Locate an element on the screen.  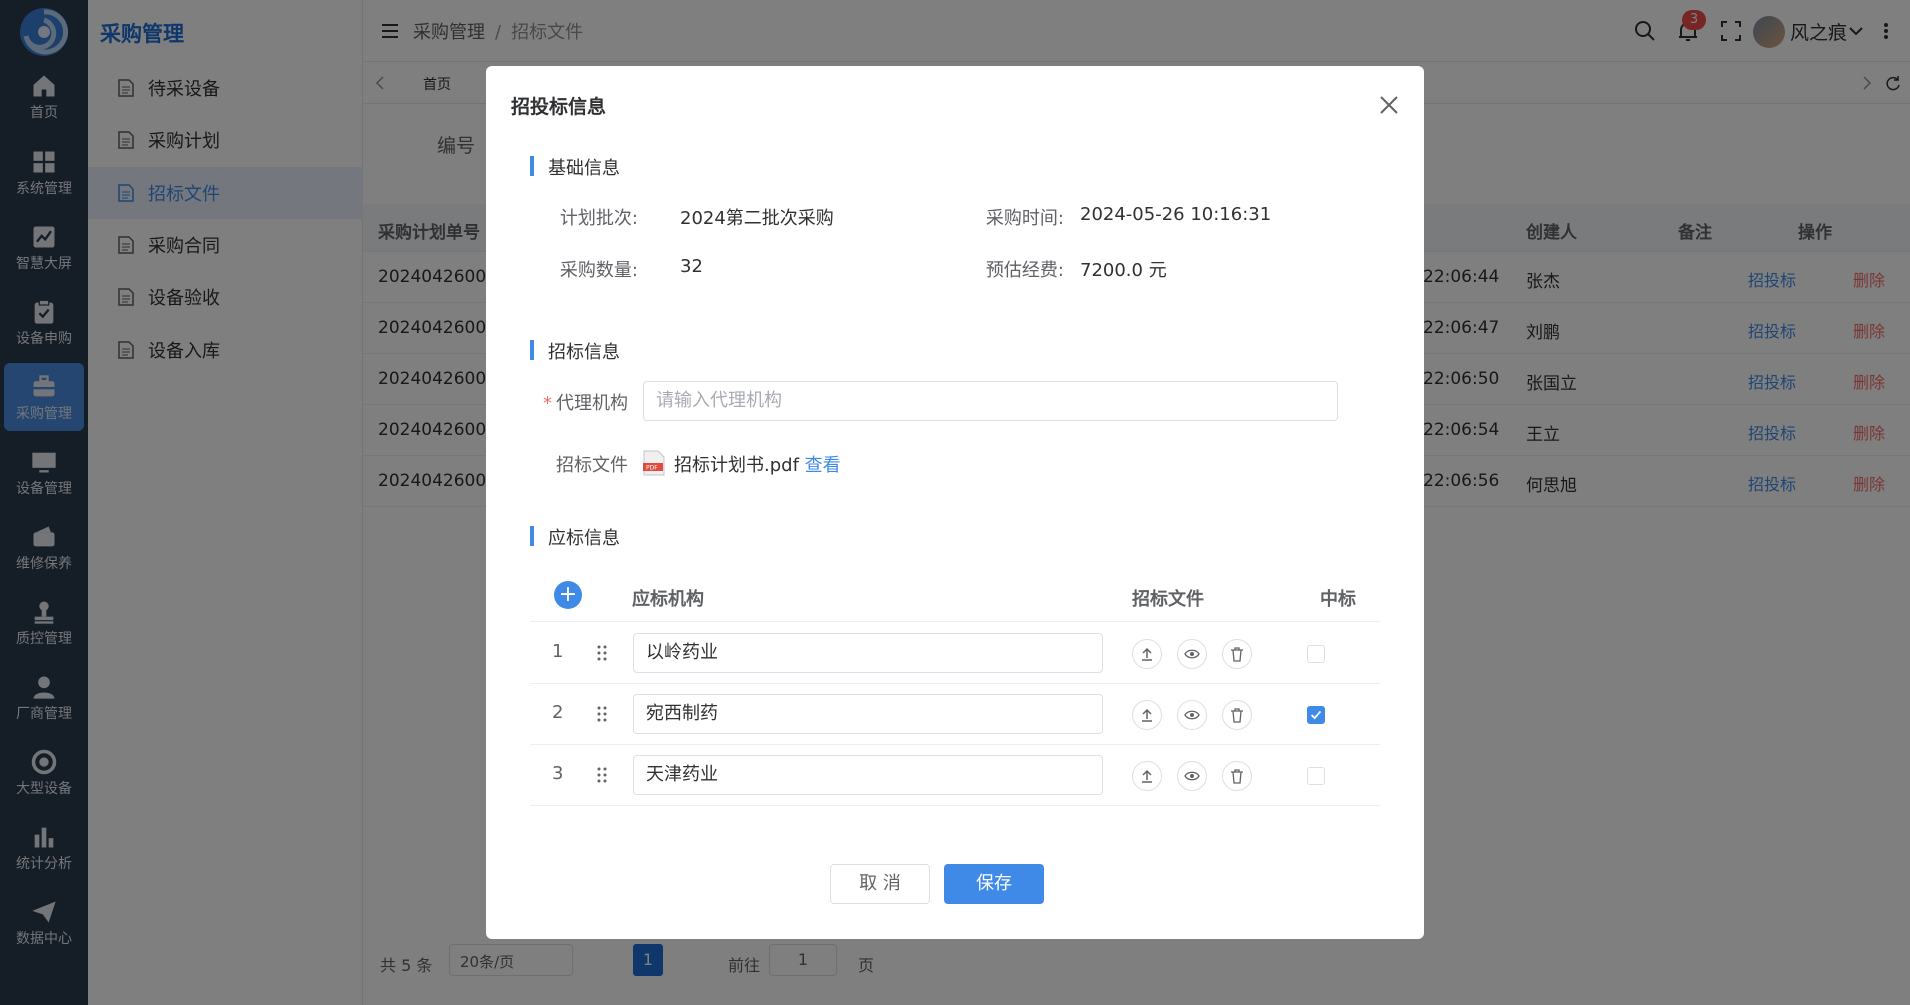
bid-org-input: 天津药业 is located at coordinates (868, 775).